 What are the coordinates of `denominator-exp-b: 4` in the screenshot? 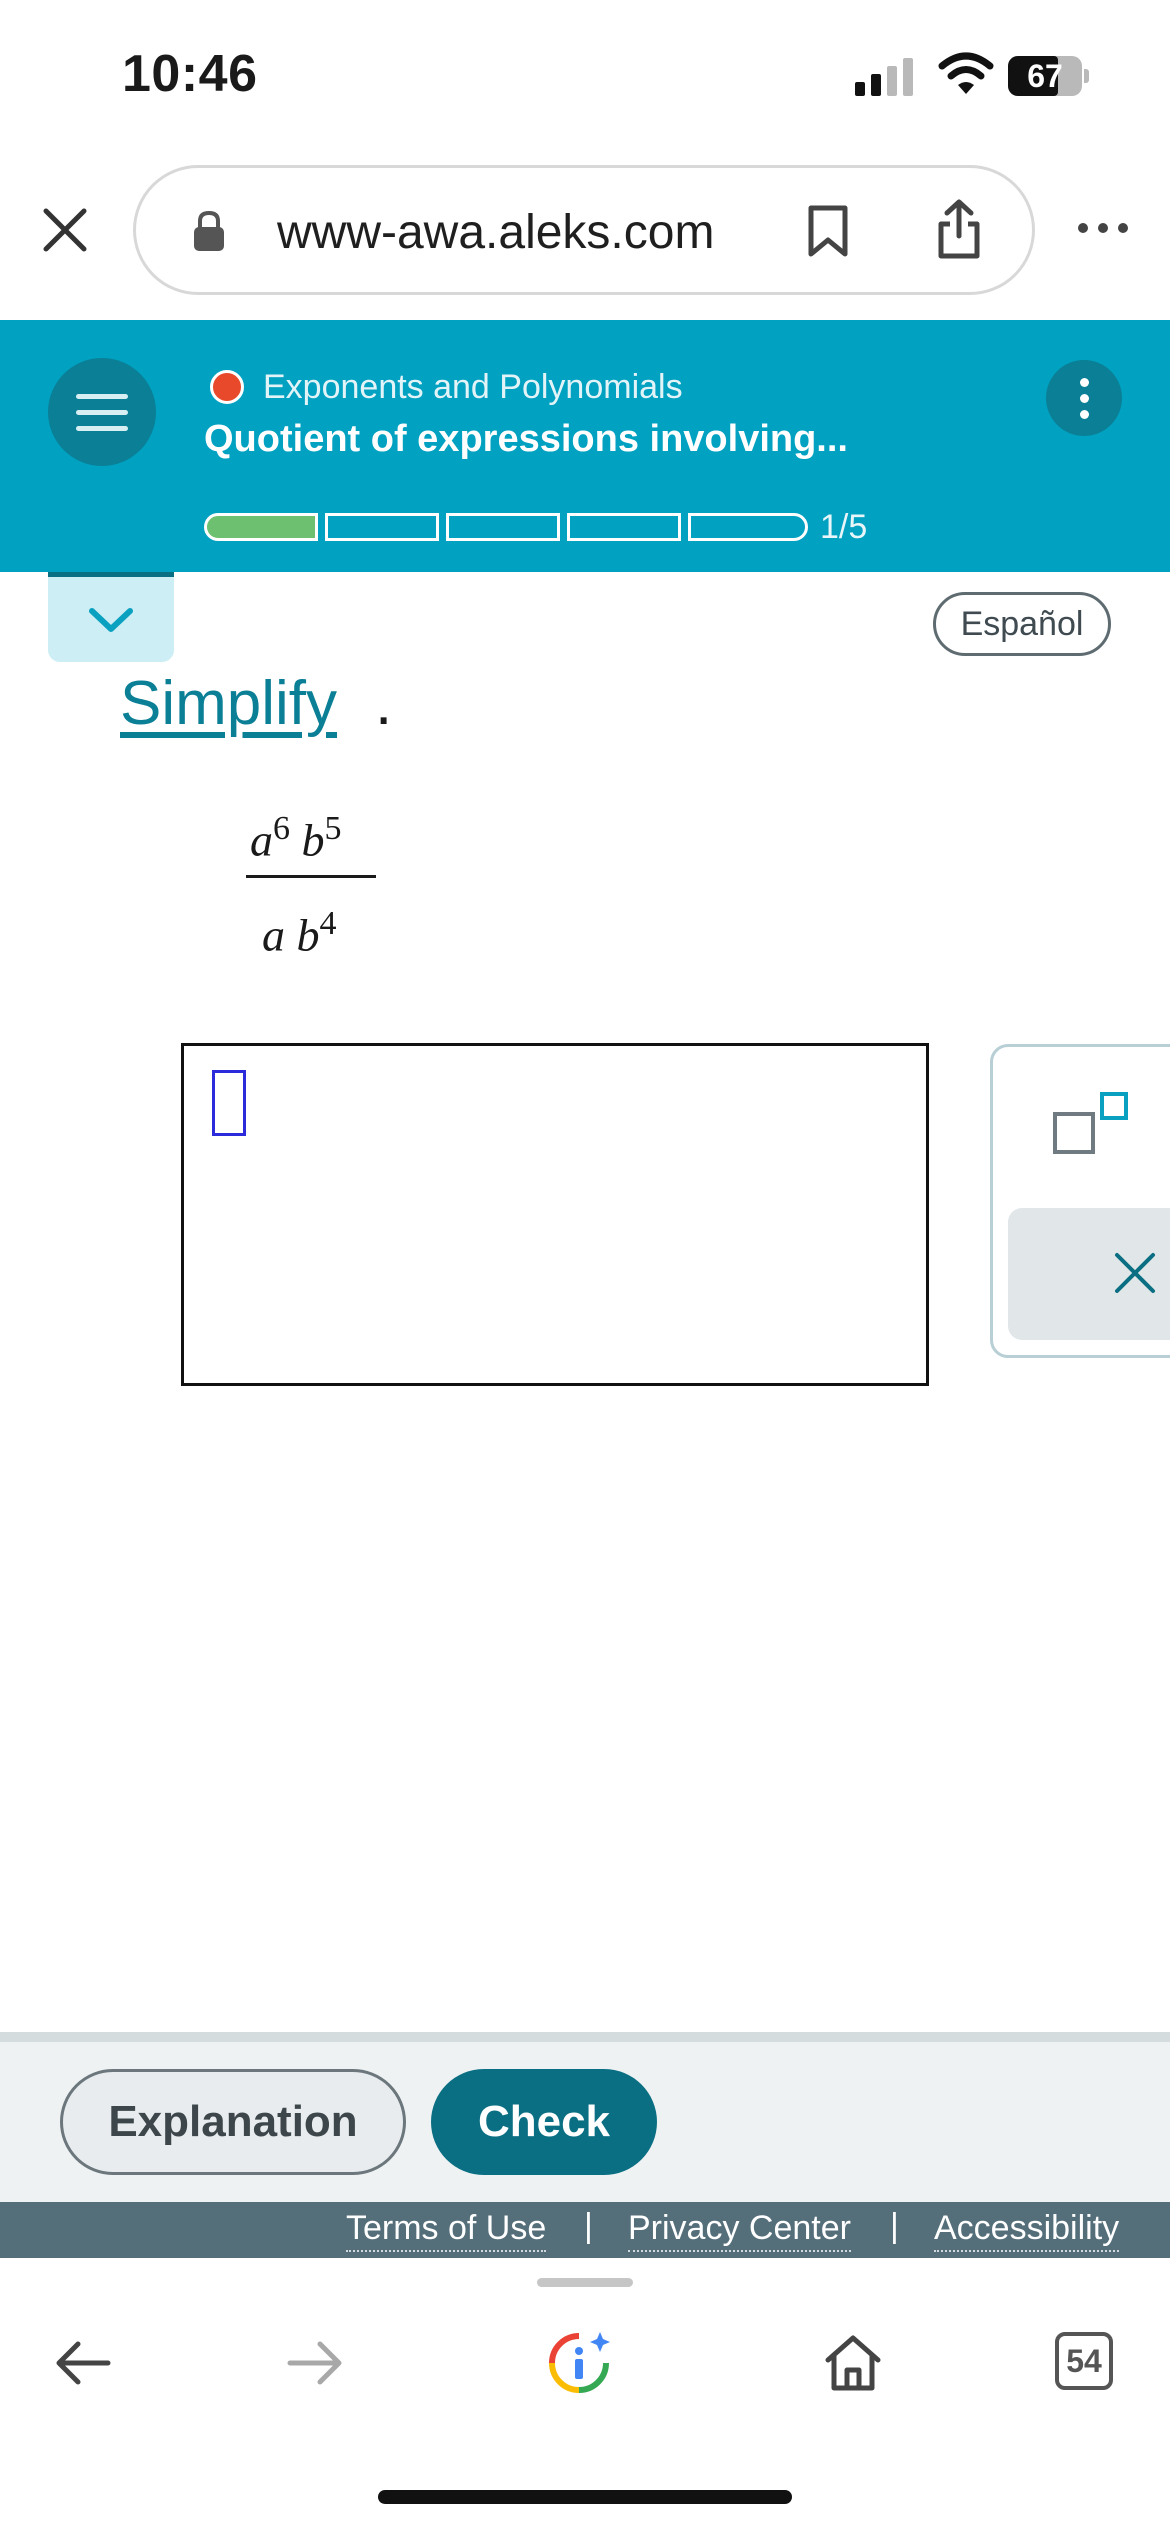 It's located at (328, 923).